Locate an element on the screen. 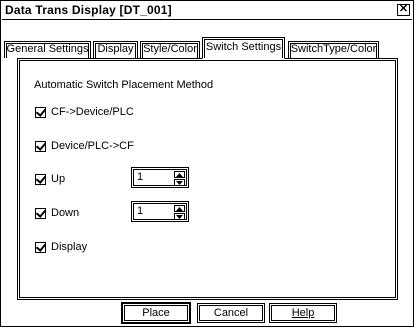 This screenshot has width=418, height=329. up-spinner: 1 is located at coordinates (160, 177).